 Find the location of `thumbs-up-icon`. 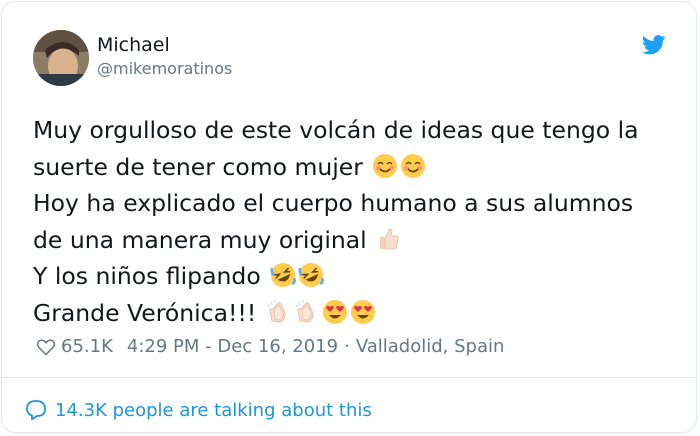

thumbs-up-icon is located at coordinates (389, 238).